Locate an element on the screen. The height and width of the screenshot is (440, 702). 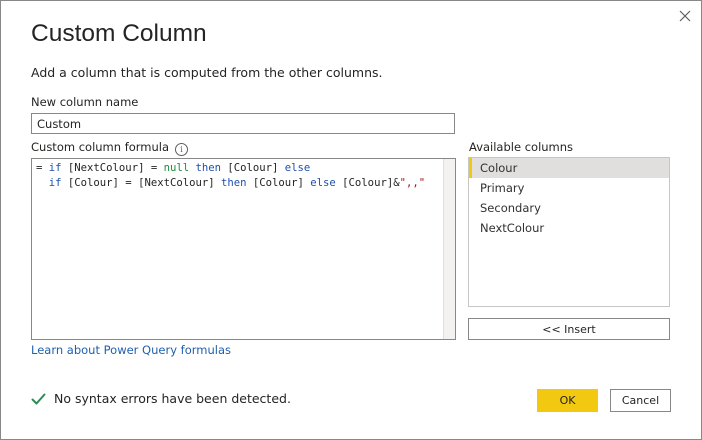
formula-token is located at coordinates (42, 183).